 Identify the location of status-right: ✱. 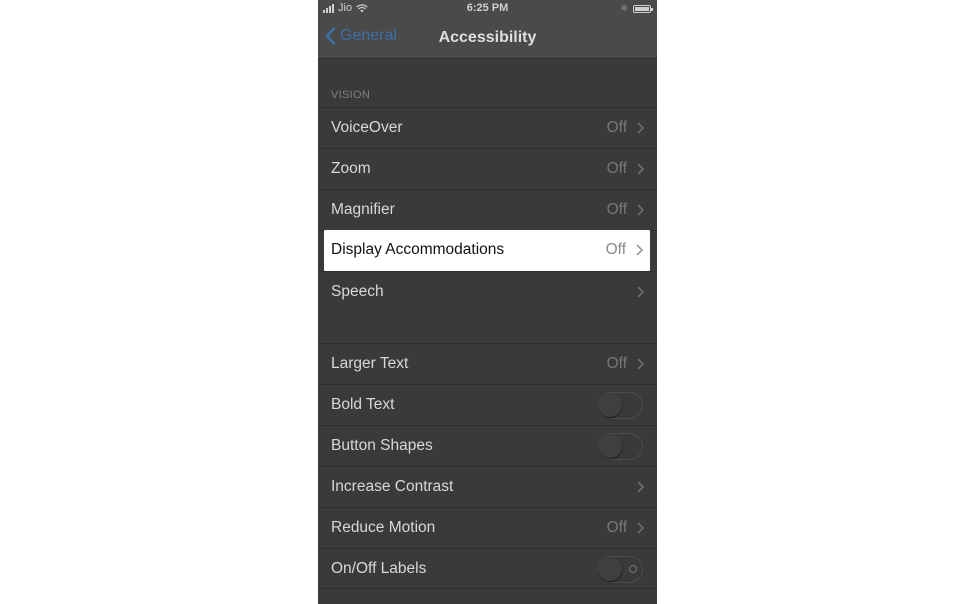
(636, 8).